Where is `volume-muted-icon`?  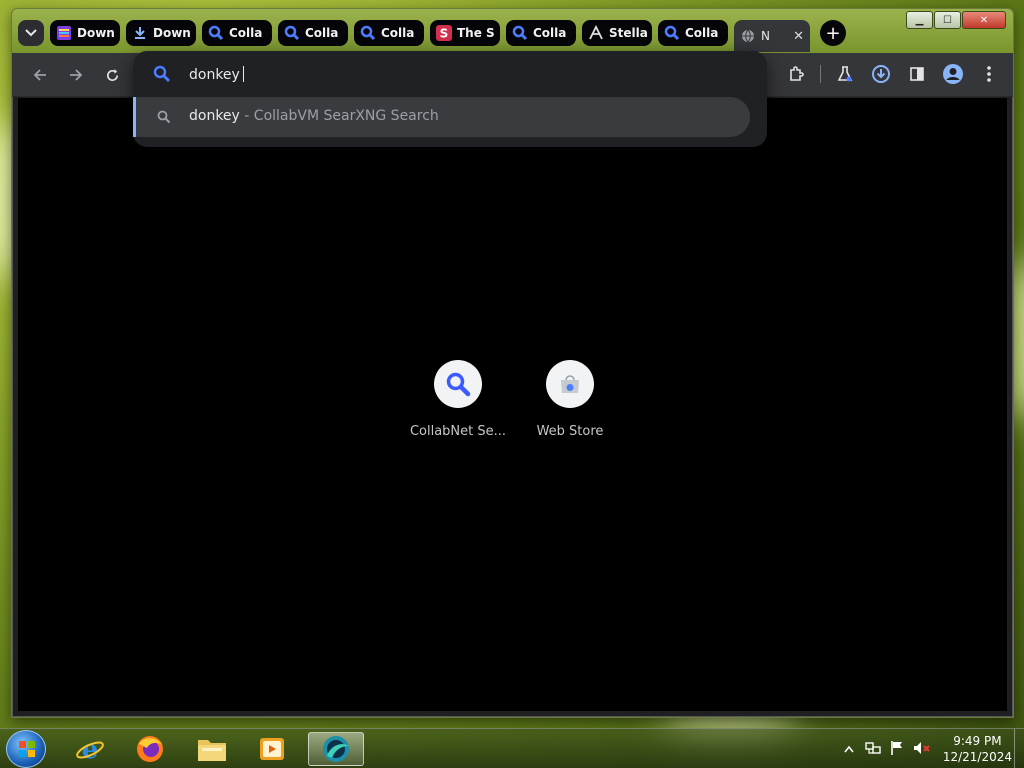 volume-muted-icon is located at coordinates (921, 749).